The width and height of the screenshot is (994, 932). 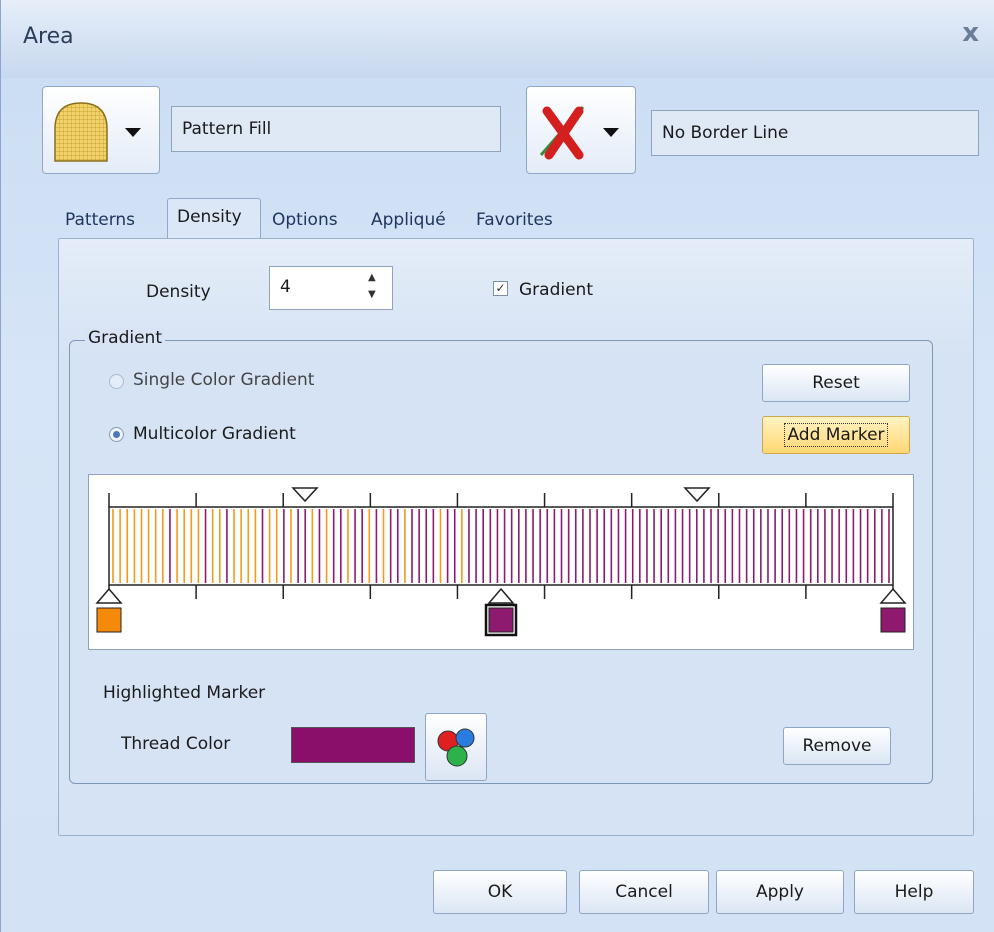 I want to click on multicolor-label: Multicolor Gradient, so click(x=214, y=434).